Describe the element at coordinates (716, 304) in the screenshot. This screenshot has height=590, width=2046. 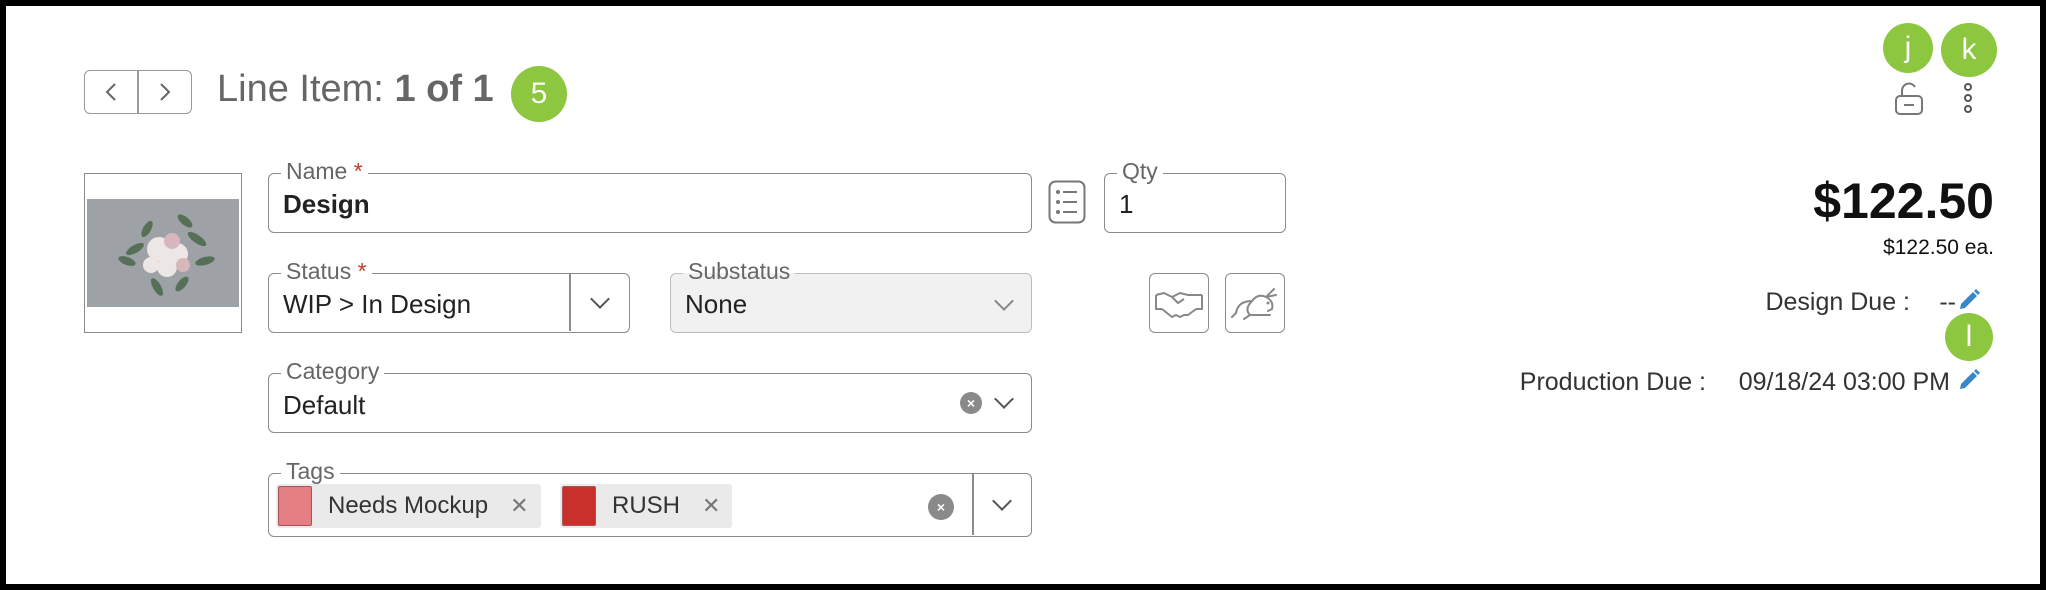
I see `substatus-value: None` at that location.